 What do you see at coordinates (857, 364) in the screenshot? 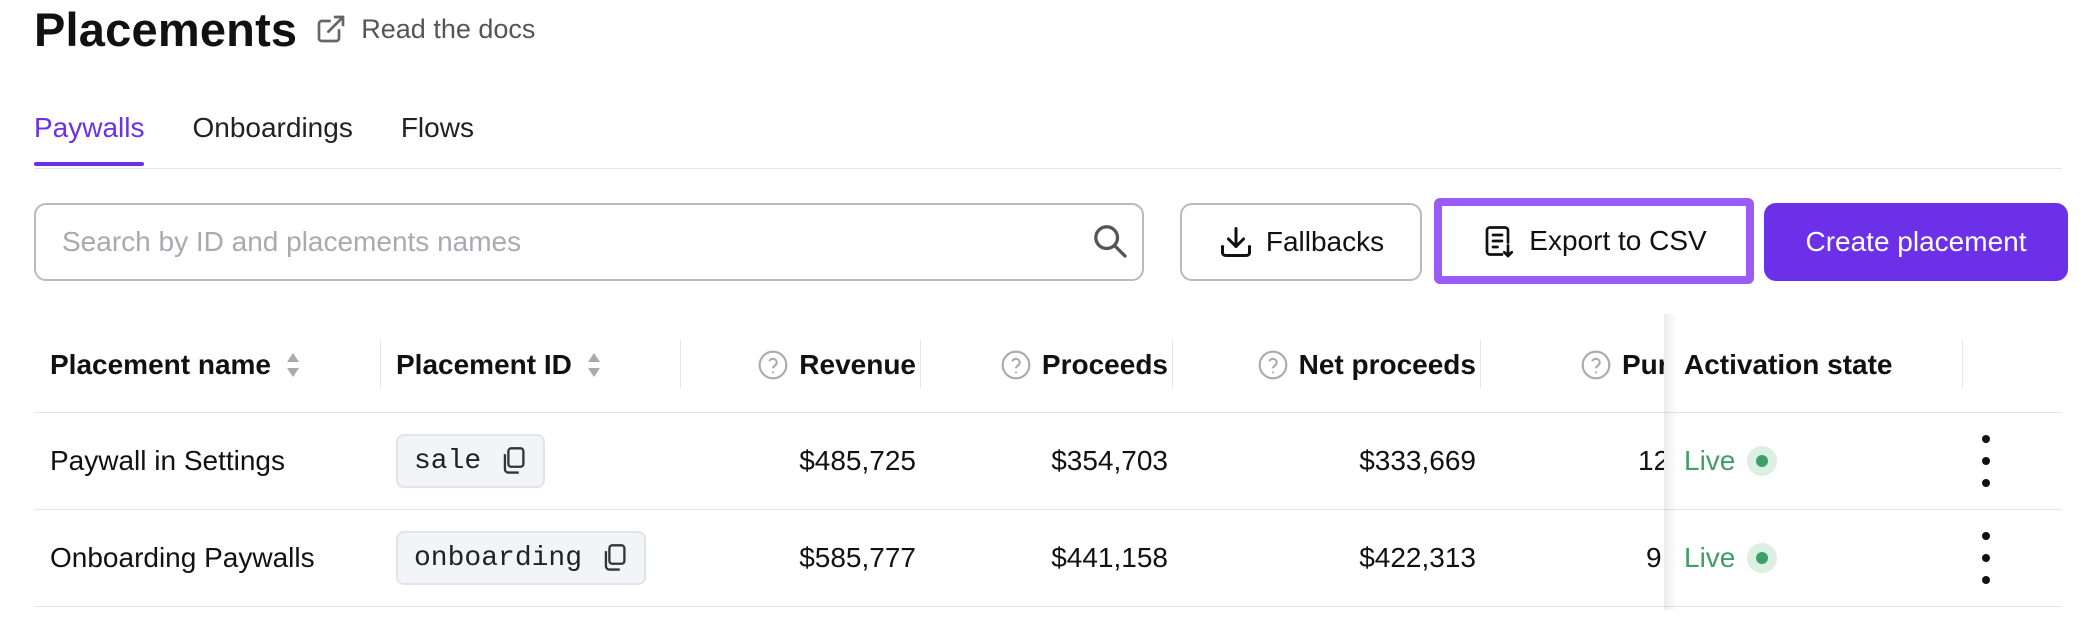
I see `col-revenue-label: Revenue` at bounding box center [857, 364].